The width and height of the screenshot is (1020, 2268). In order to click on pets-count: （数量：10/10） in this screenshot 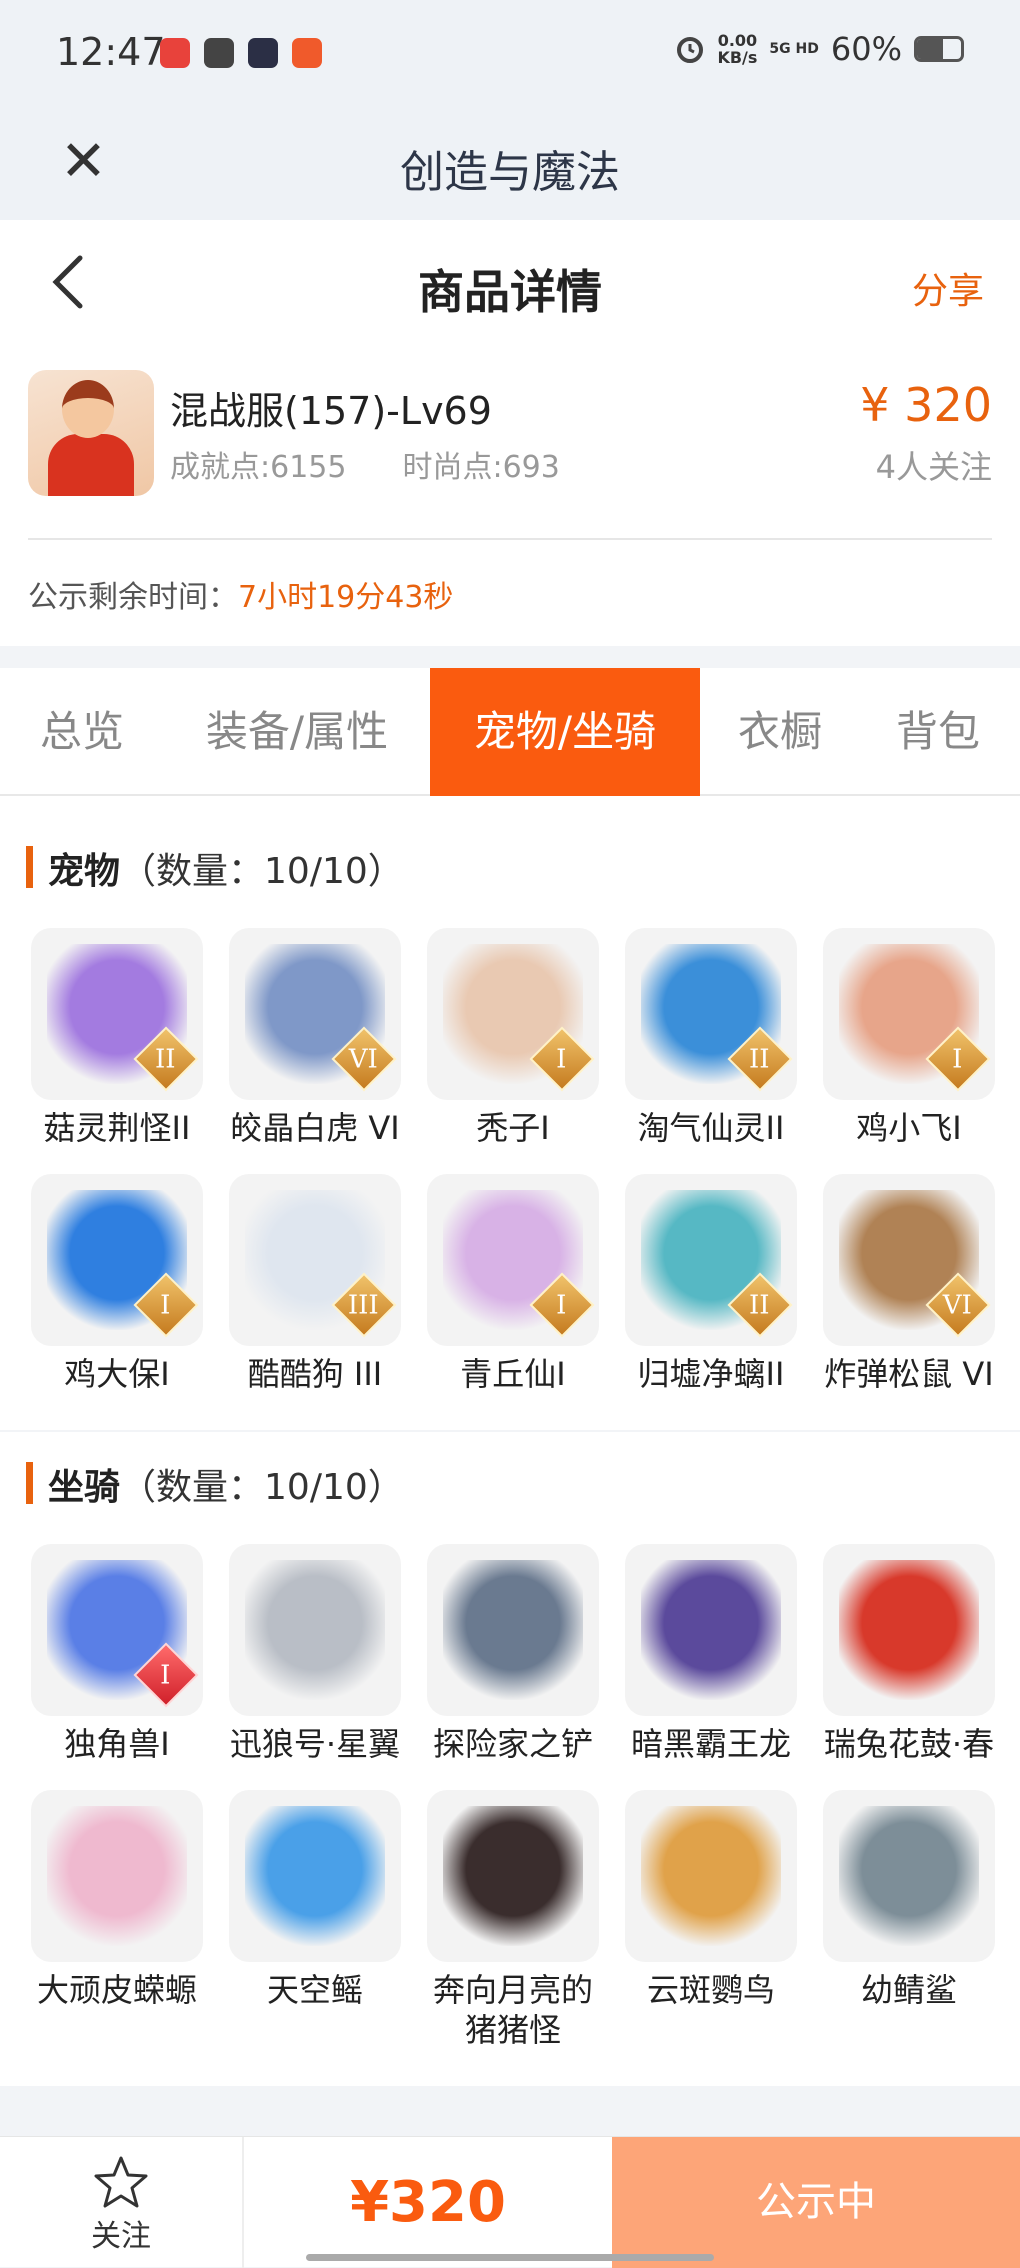, I will do `click(262, 871)`.